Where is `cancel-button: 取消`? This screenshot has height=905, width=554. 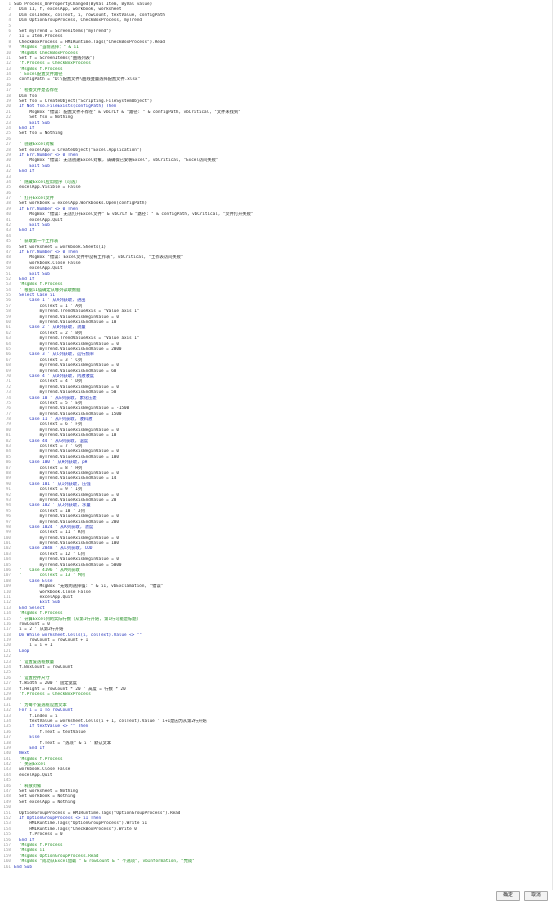 cancel-button: 取消 is located at coordinates (536, 896).